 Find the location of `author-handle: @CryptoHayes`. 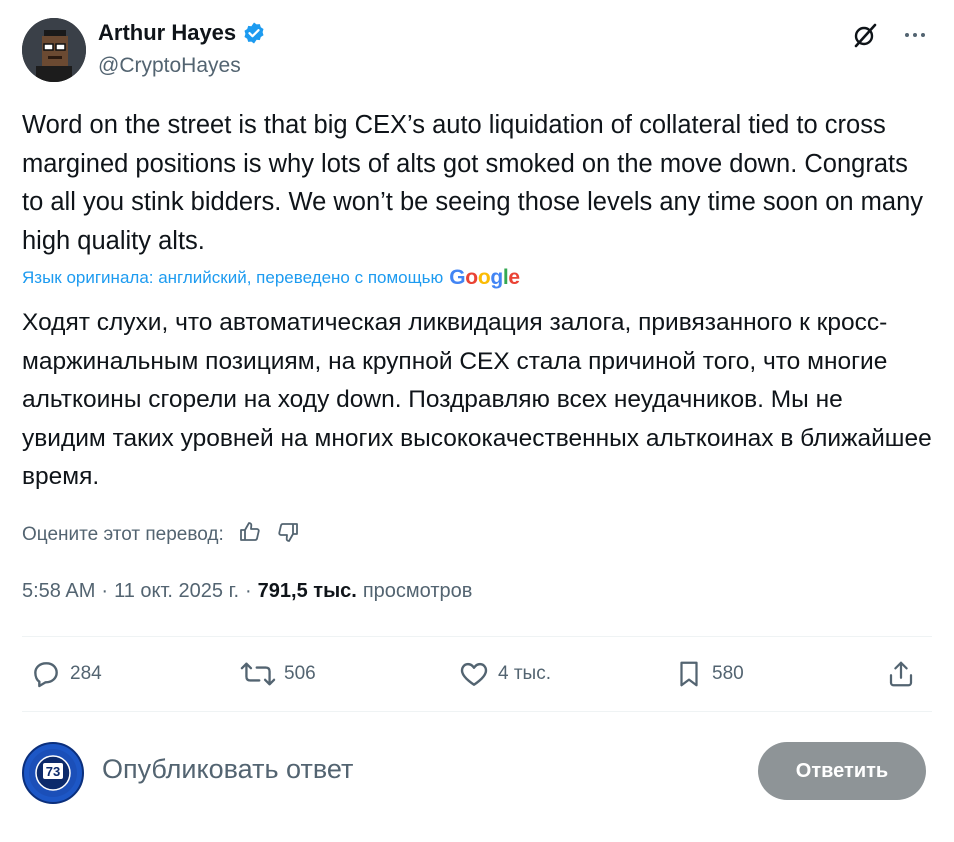

author-handle: @CryptoHayes is located at coordinates (169, 66).